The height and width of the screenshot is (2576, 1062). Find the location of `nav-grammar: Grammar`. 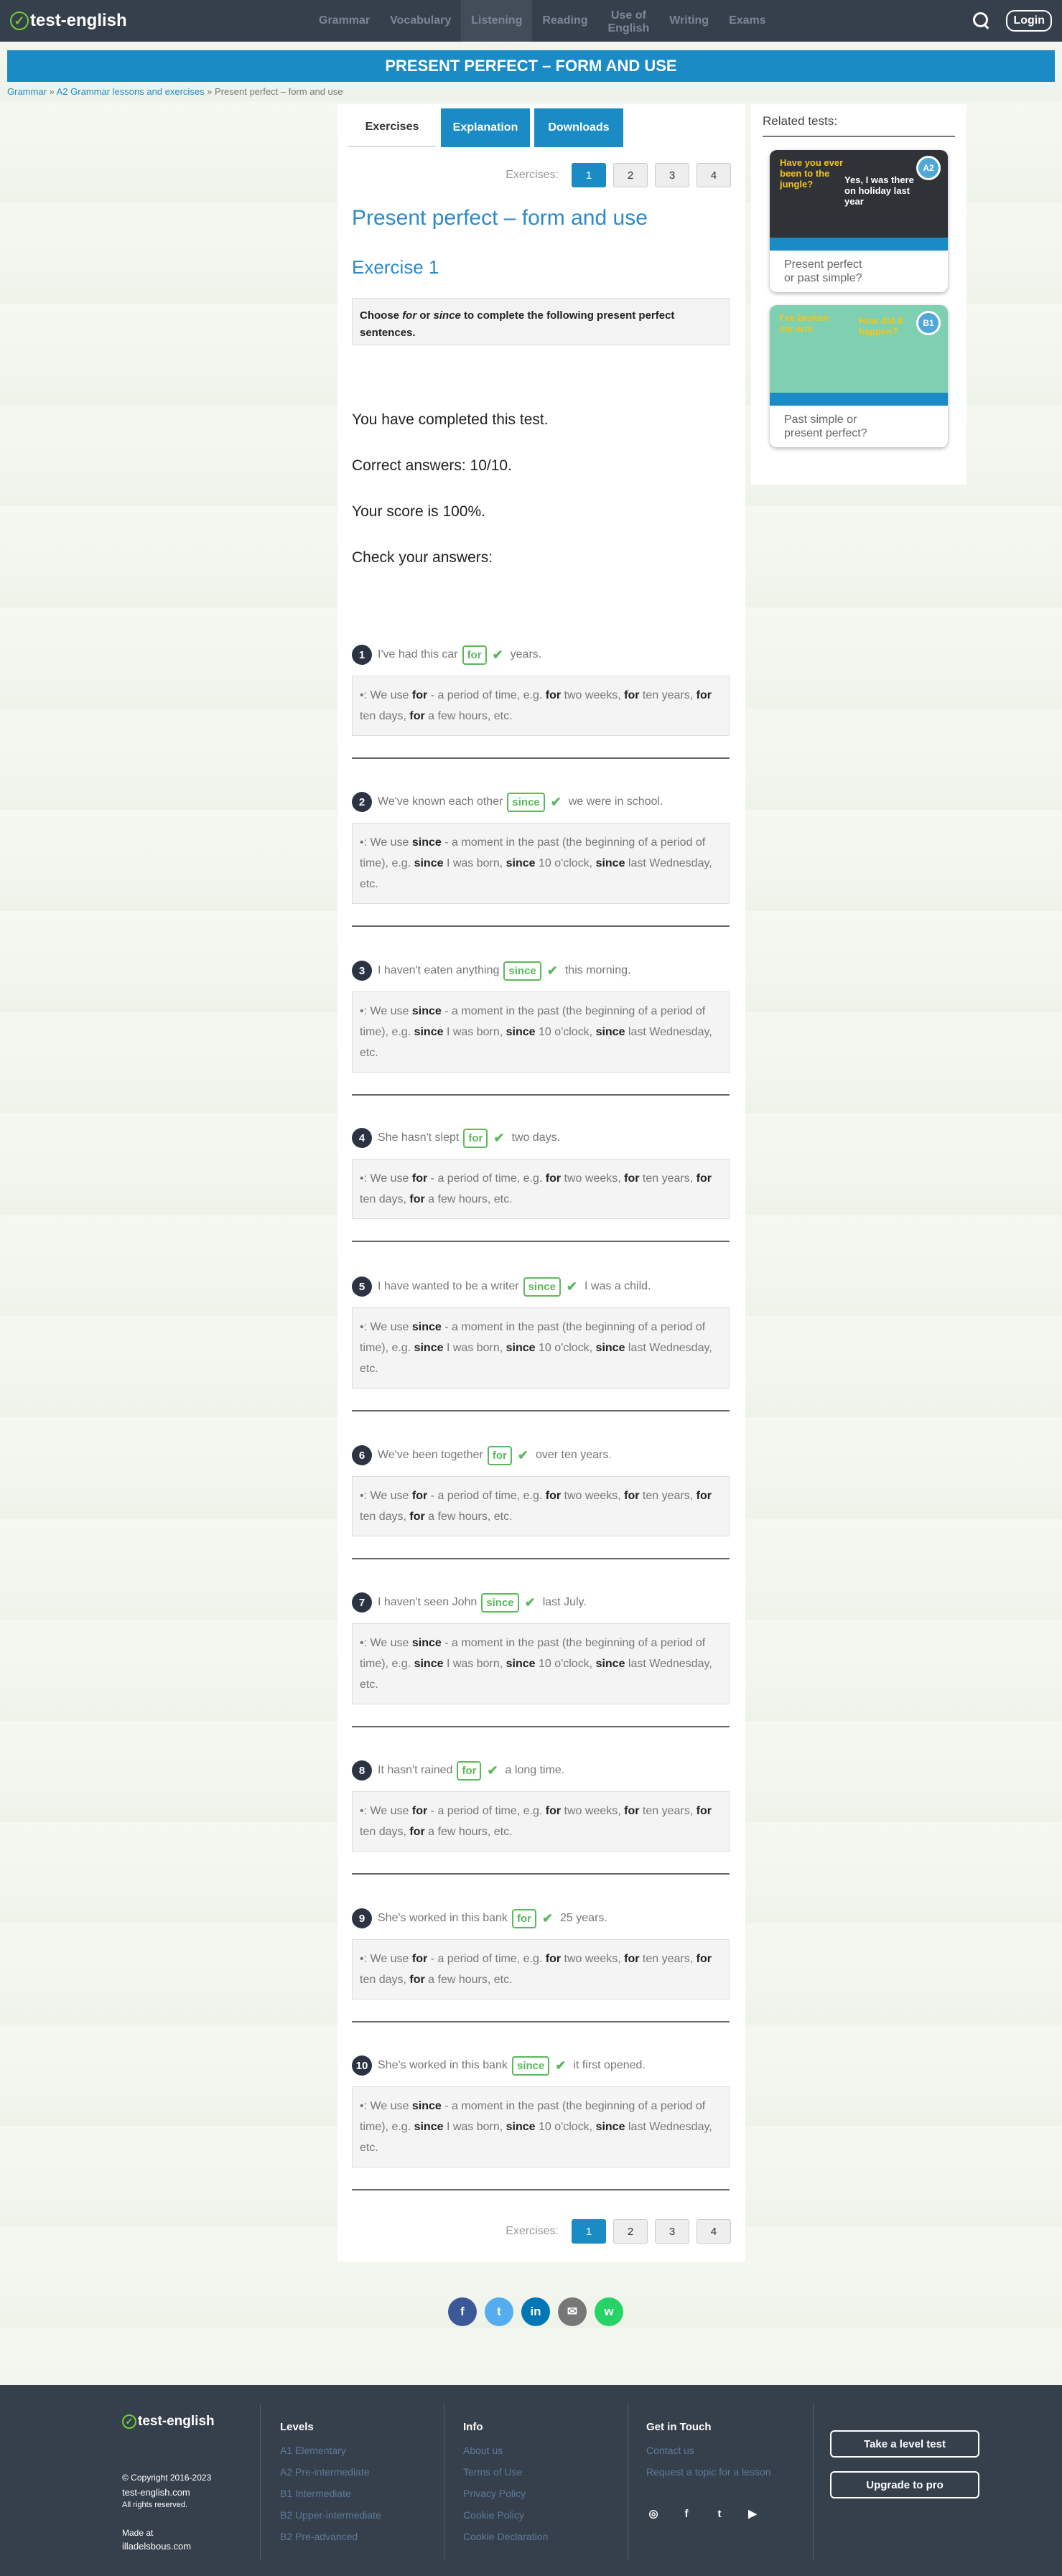

nav-grammar: Grammar is located at coordinates (344, 21).